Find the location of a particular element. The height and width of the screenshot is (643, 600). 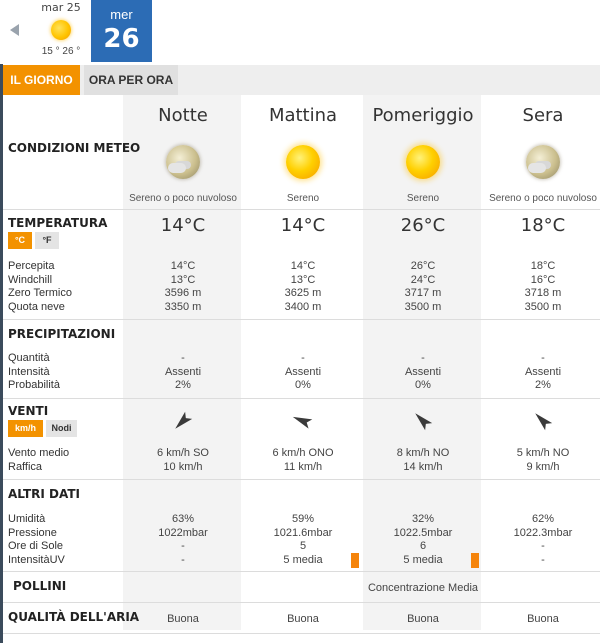

unit-fahrenheit-toggle: °F is located at coordinates (47, 240).